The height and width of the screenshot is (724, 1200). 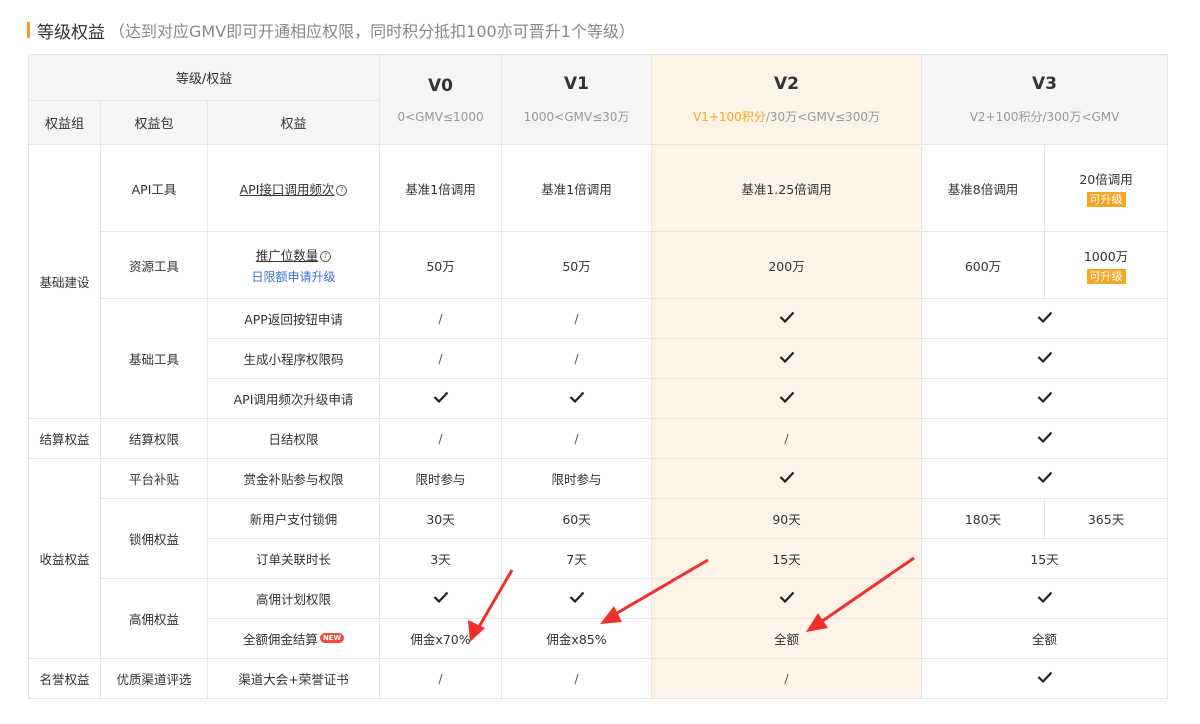 I want to click on right-app-back: APP返回按钮申请, so click(x=293, y=318).